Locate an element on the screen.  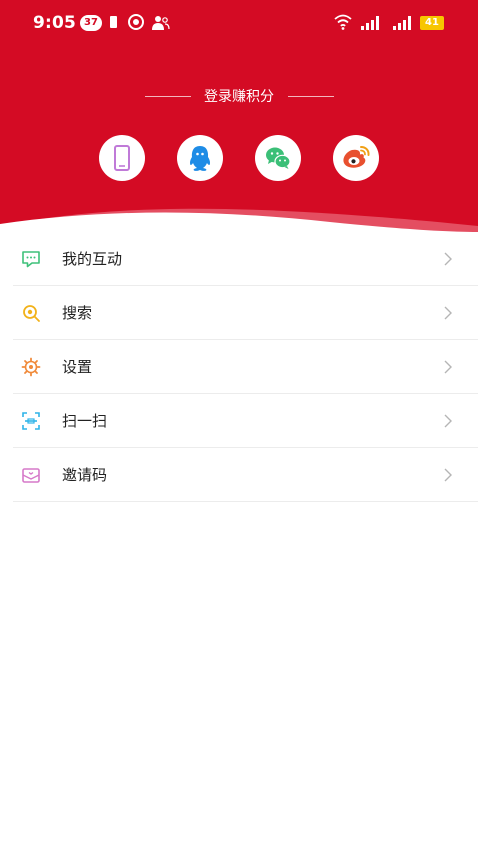
phone-login-button is located at coordinates (122, 158).